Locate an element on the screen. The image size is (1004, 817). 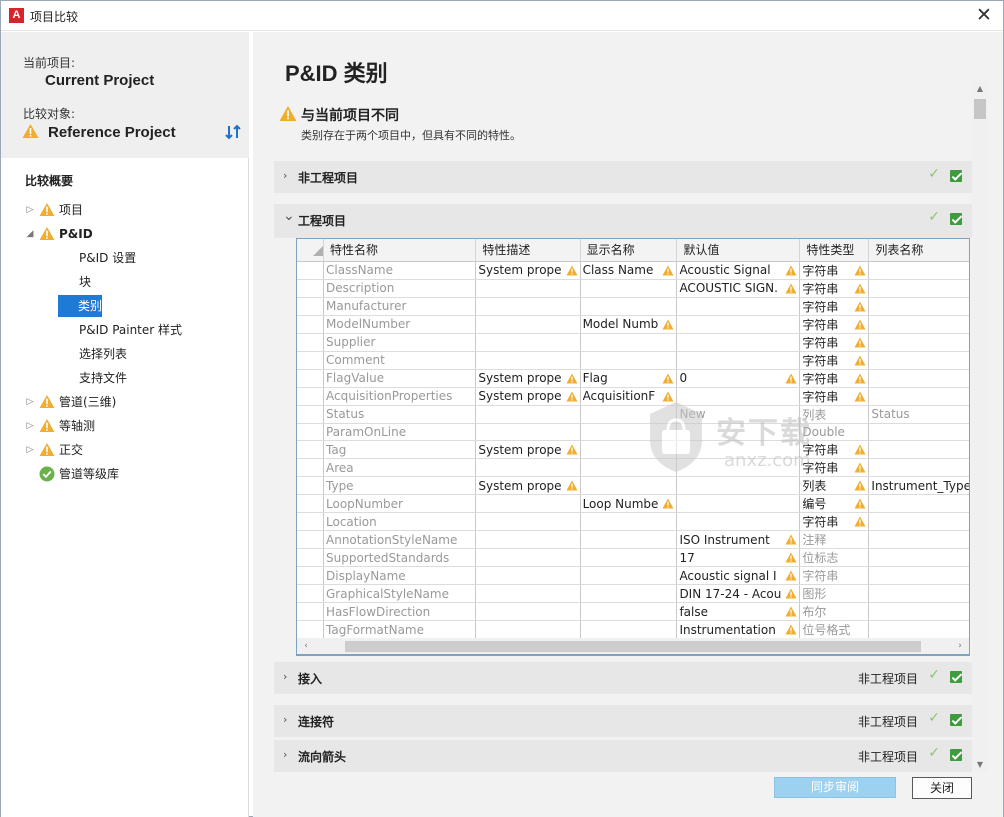
table-row: ModelNumber Model Numb 字符串 is located at coordinates (633, 324).